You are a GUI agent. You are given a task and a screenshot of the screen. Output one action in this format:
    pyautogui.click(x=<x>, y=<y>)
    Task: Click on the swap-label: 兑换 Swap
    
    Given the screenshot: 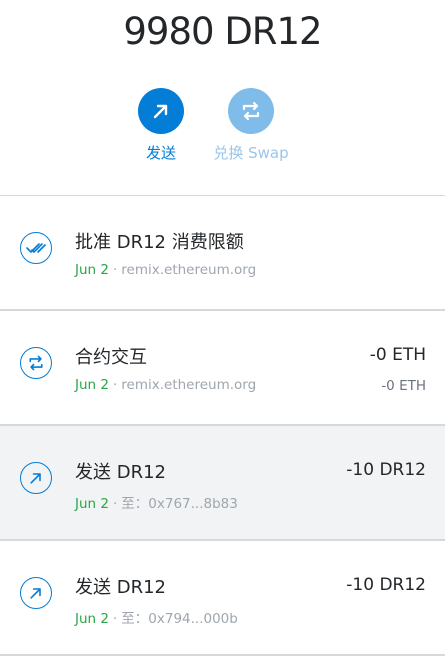 What is the action you would take?
    pyautogui.click(x=251, y=152)
    